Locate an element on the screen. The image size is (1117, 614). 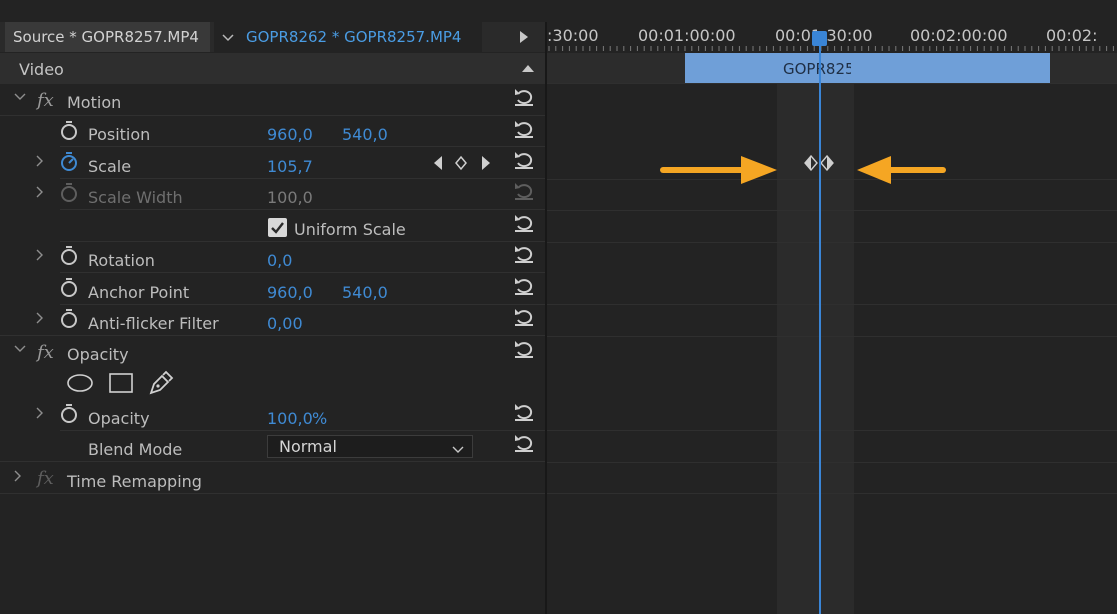
row-scale-width: Scale Width 100,0 is located at coordinates (272, 194).